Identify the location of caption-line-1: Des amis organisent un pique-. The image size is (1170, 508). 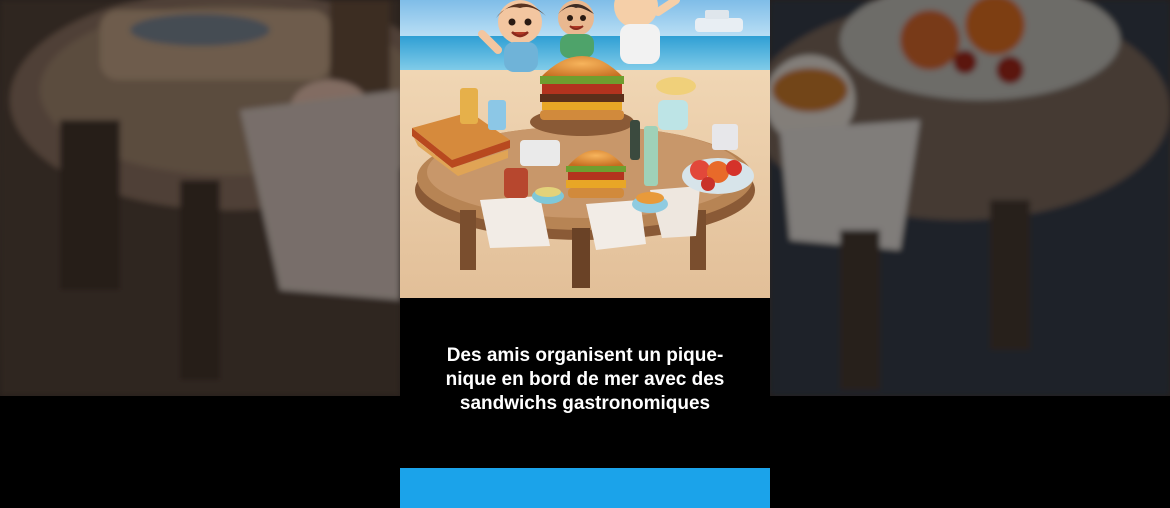
(585, 355).